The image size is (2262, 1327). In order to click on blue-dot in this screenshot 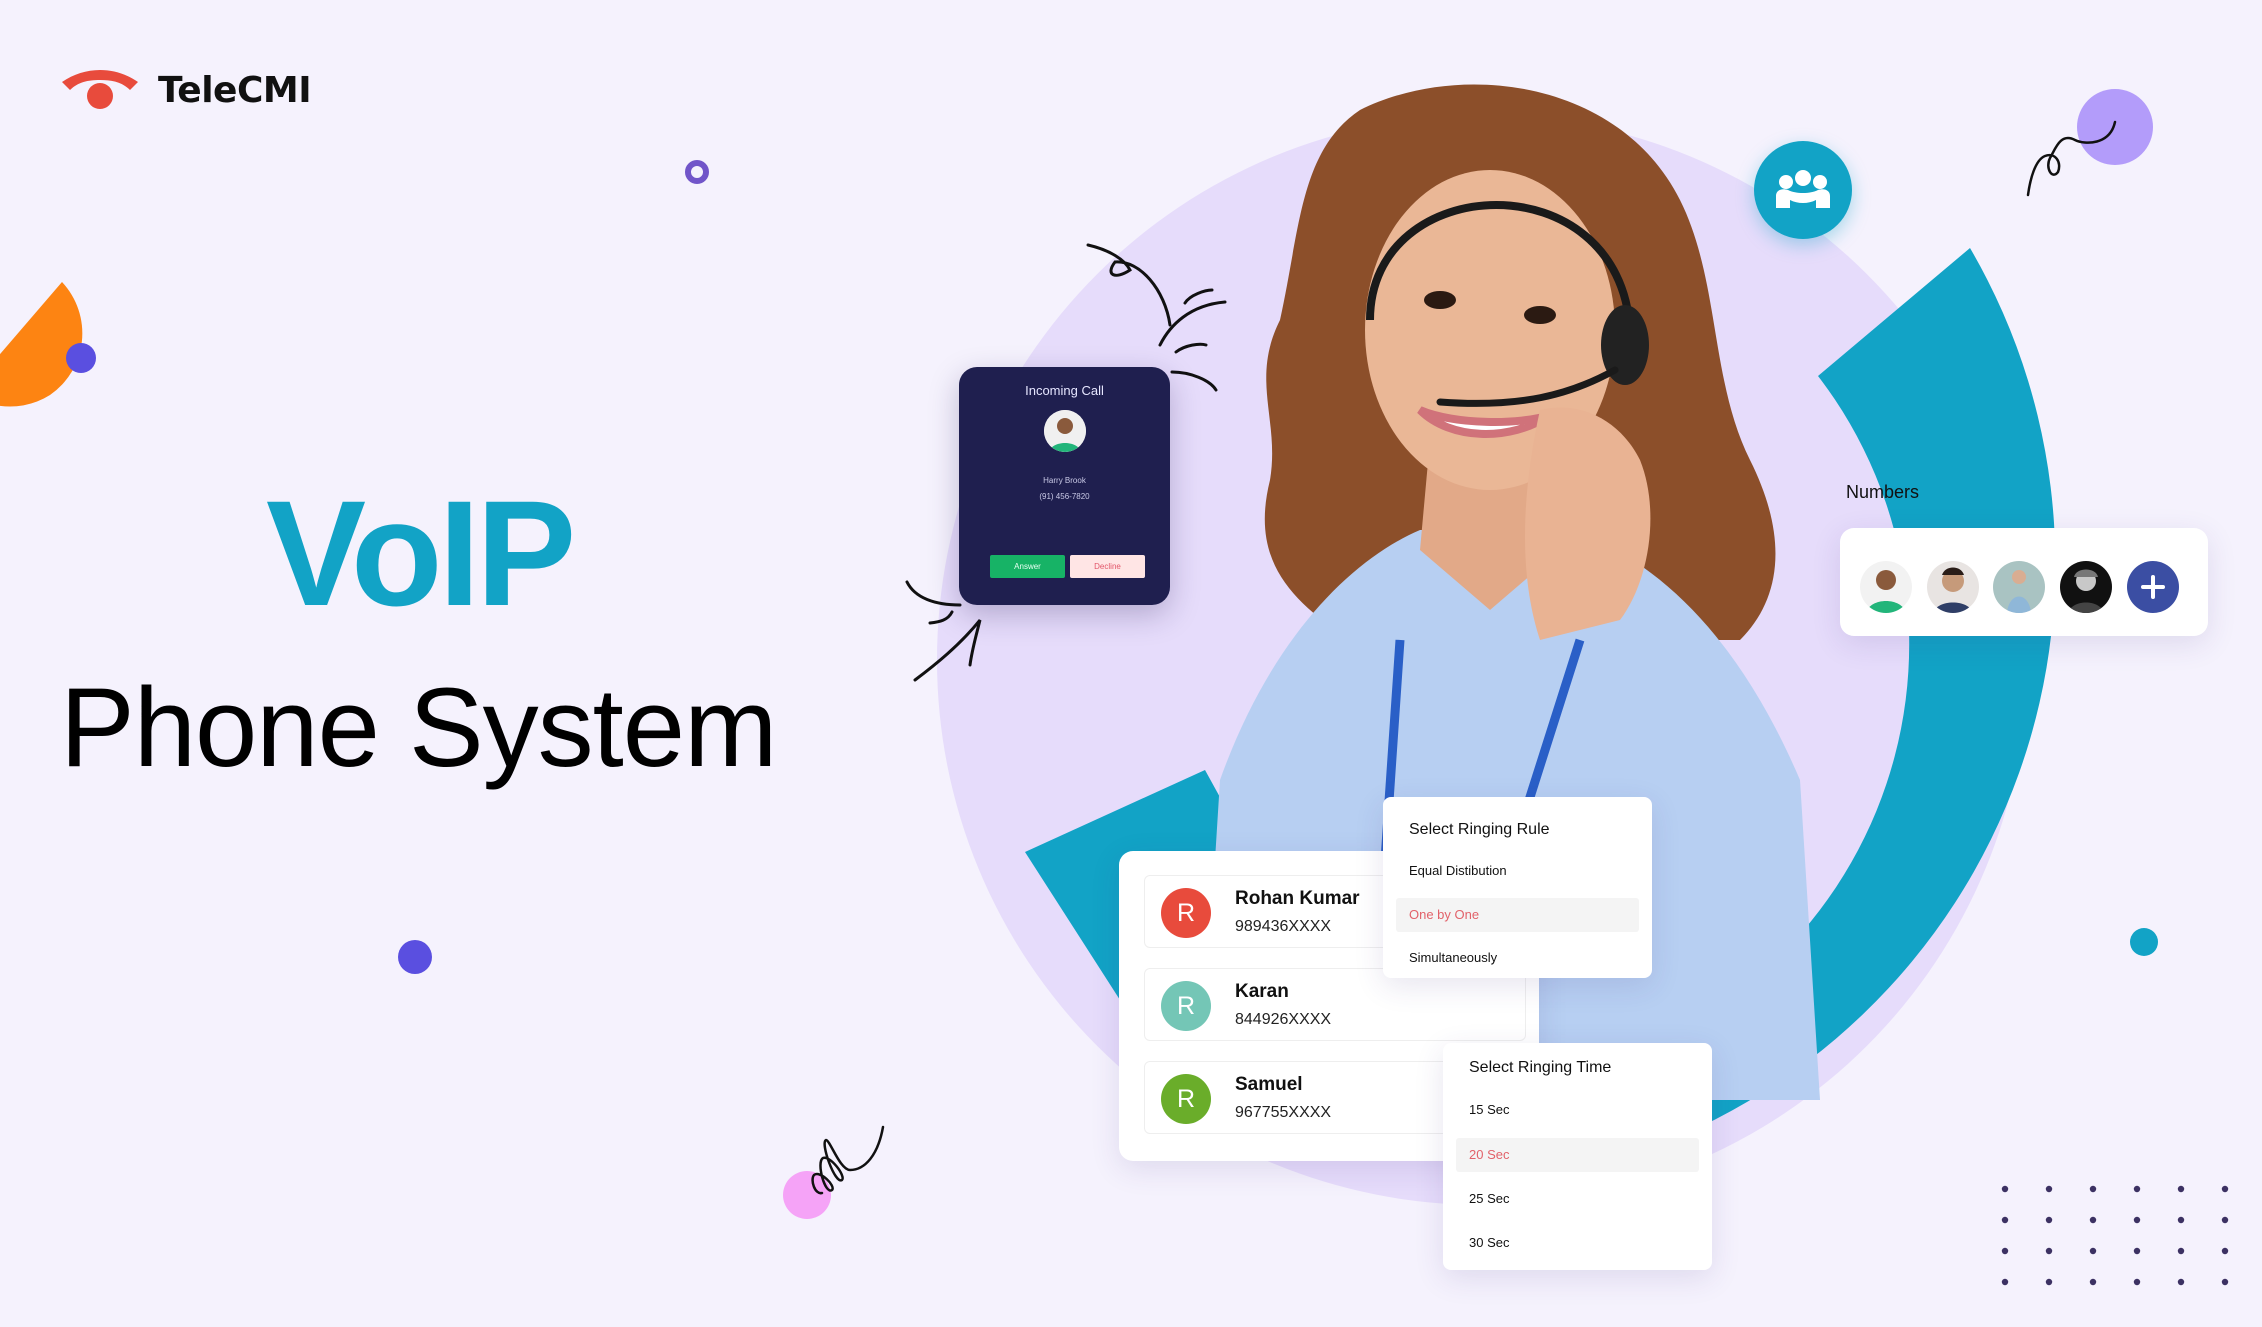, I will do `click(81, 358)`.